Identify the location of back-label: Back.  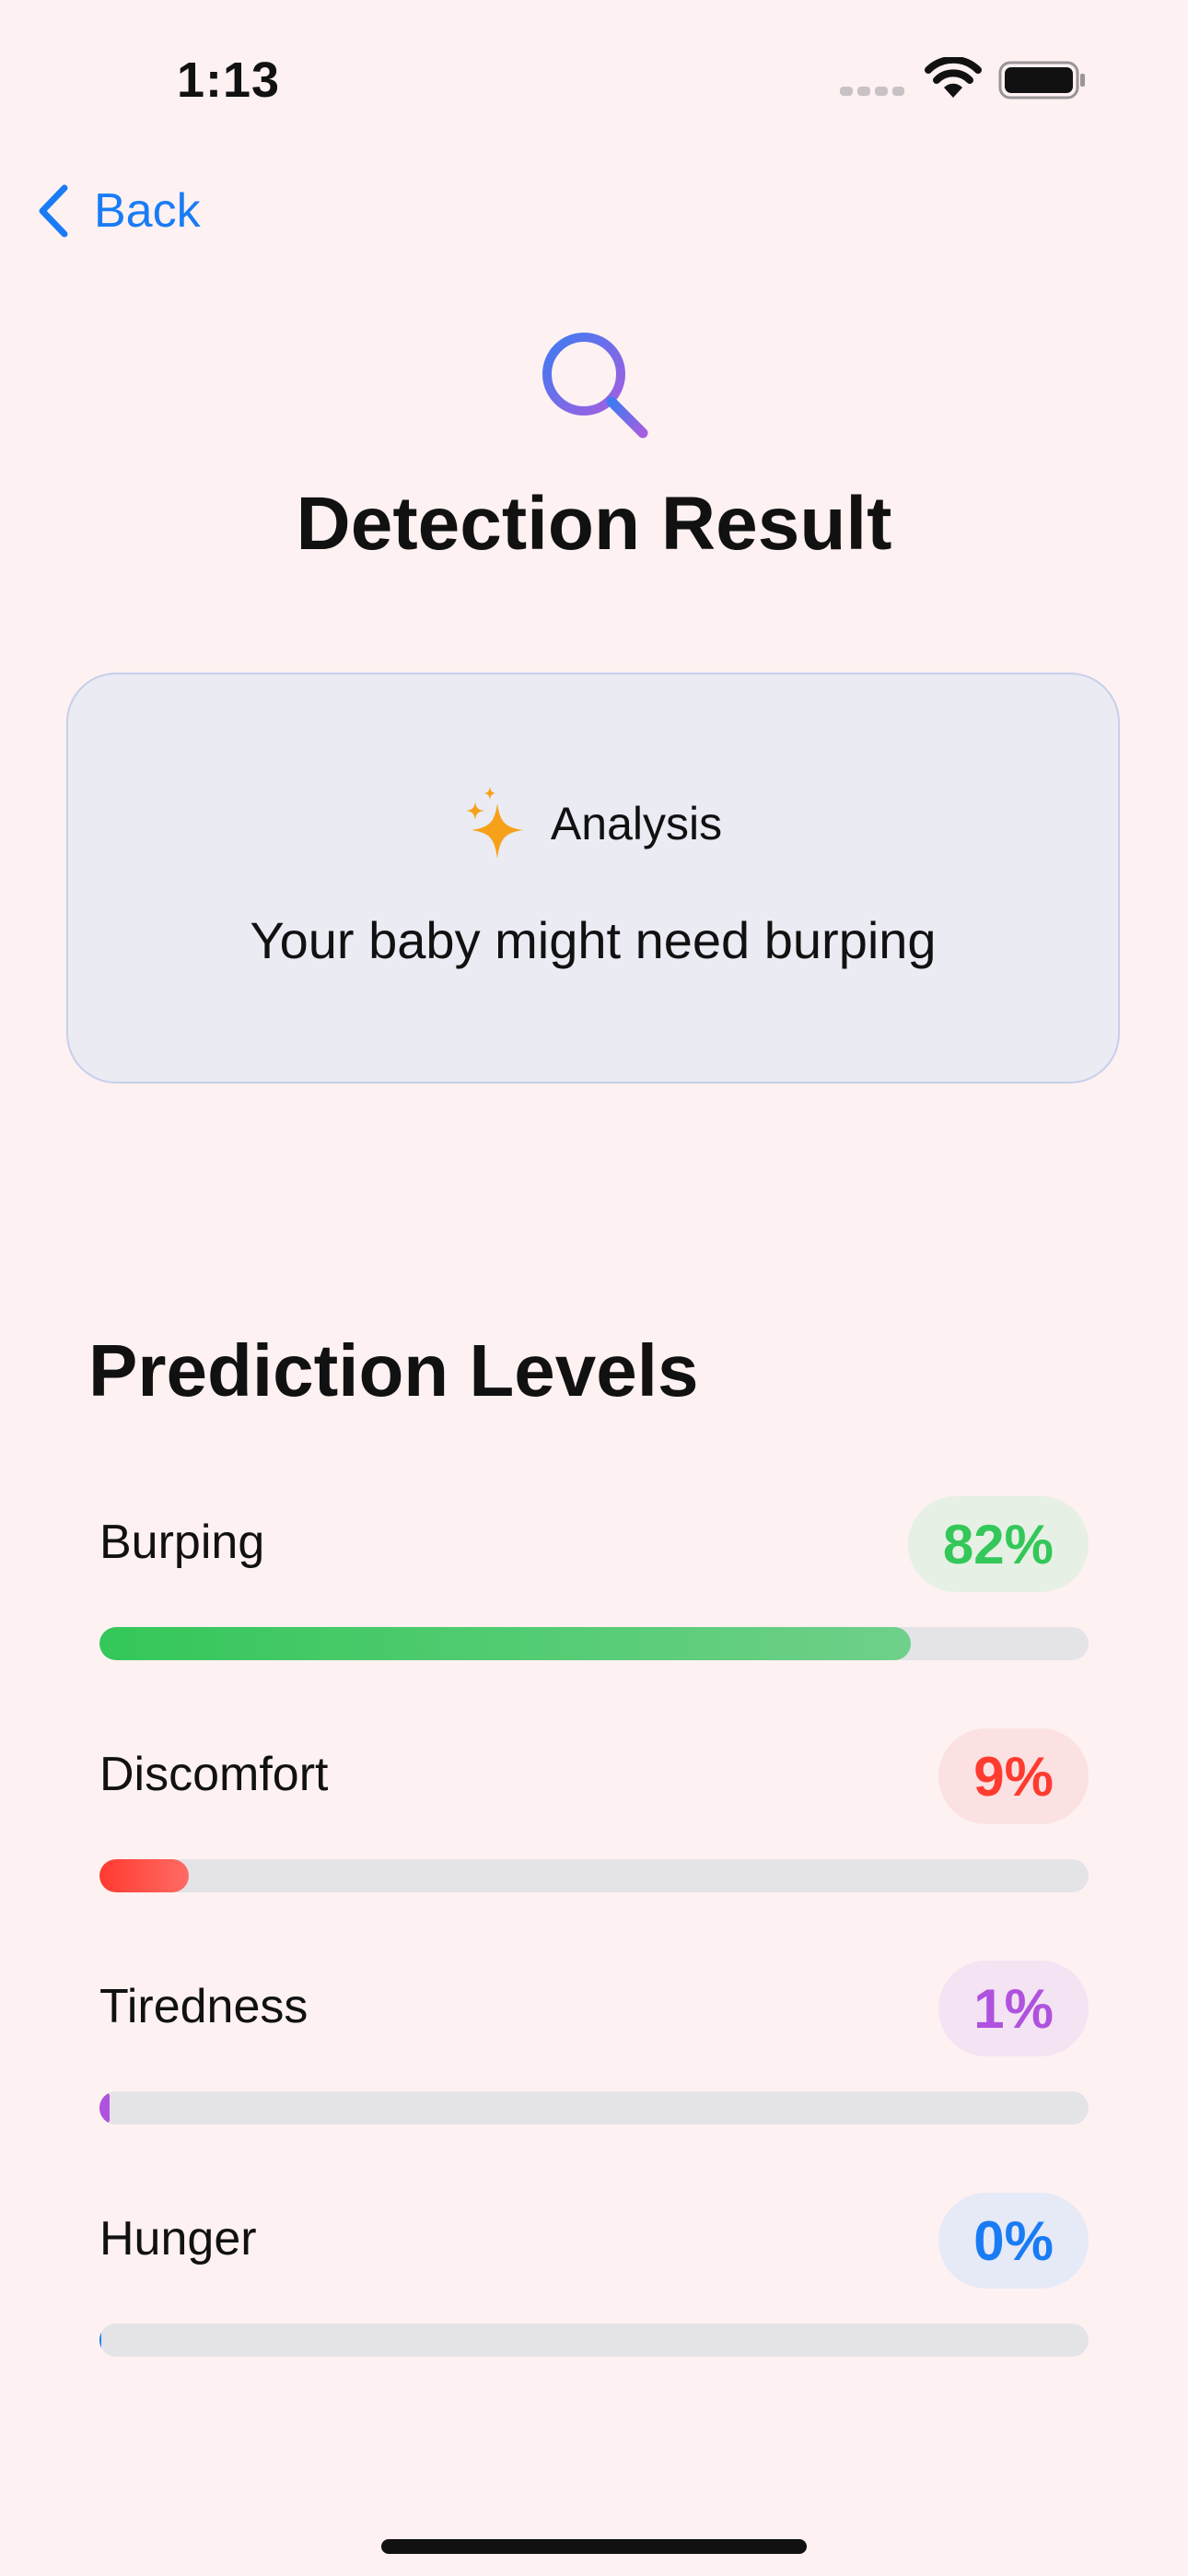
(147, 211).